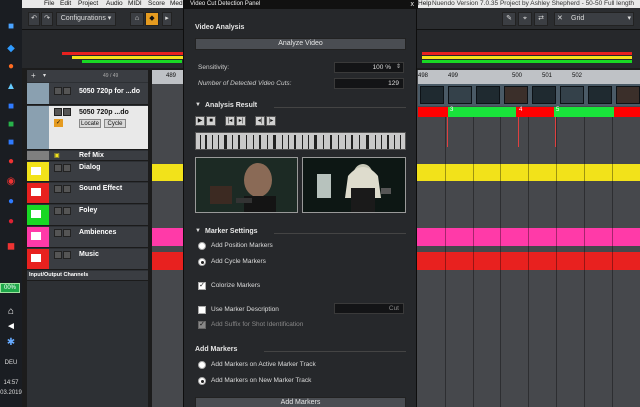 This screenshot has width=640, height=407. What do you see at coordinates (152, 19) in the screenshot?
I see `automation-mode-button: ◆` at bounding box center [152, 19].